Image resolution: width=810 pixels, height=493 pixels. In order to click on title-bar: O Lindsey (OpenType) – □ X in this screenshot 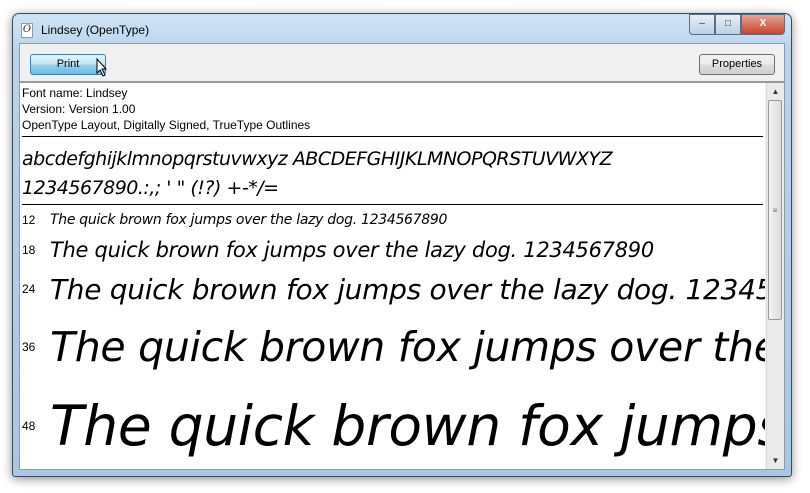, I will do `click(402, 29)`.